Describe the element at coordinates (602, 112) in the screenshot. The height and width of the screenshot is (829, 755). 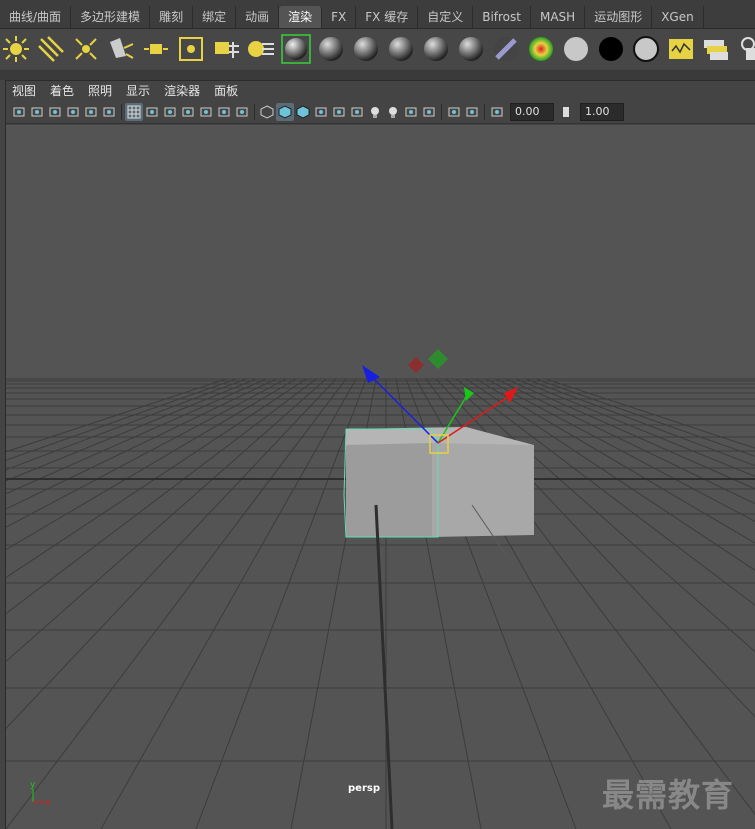
I see `gamma-field: 1.00` at that location.